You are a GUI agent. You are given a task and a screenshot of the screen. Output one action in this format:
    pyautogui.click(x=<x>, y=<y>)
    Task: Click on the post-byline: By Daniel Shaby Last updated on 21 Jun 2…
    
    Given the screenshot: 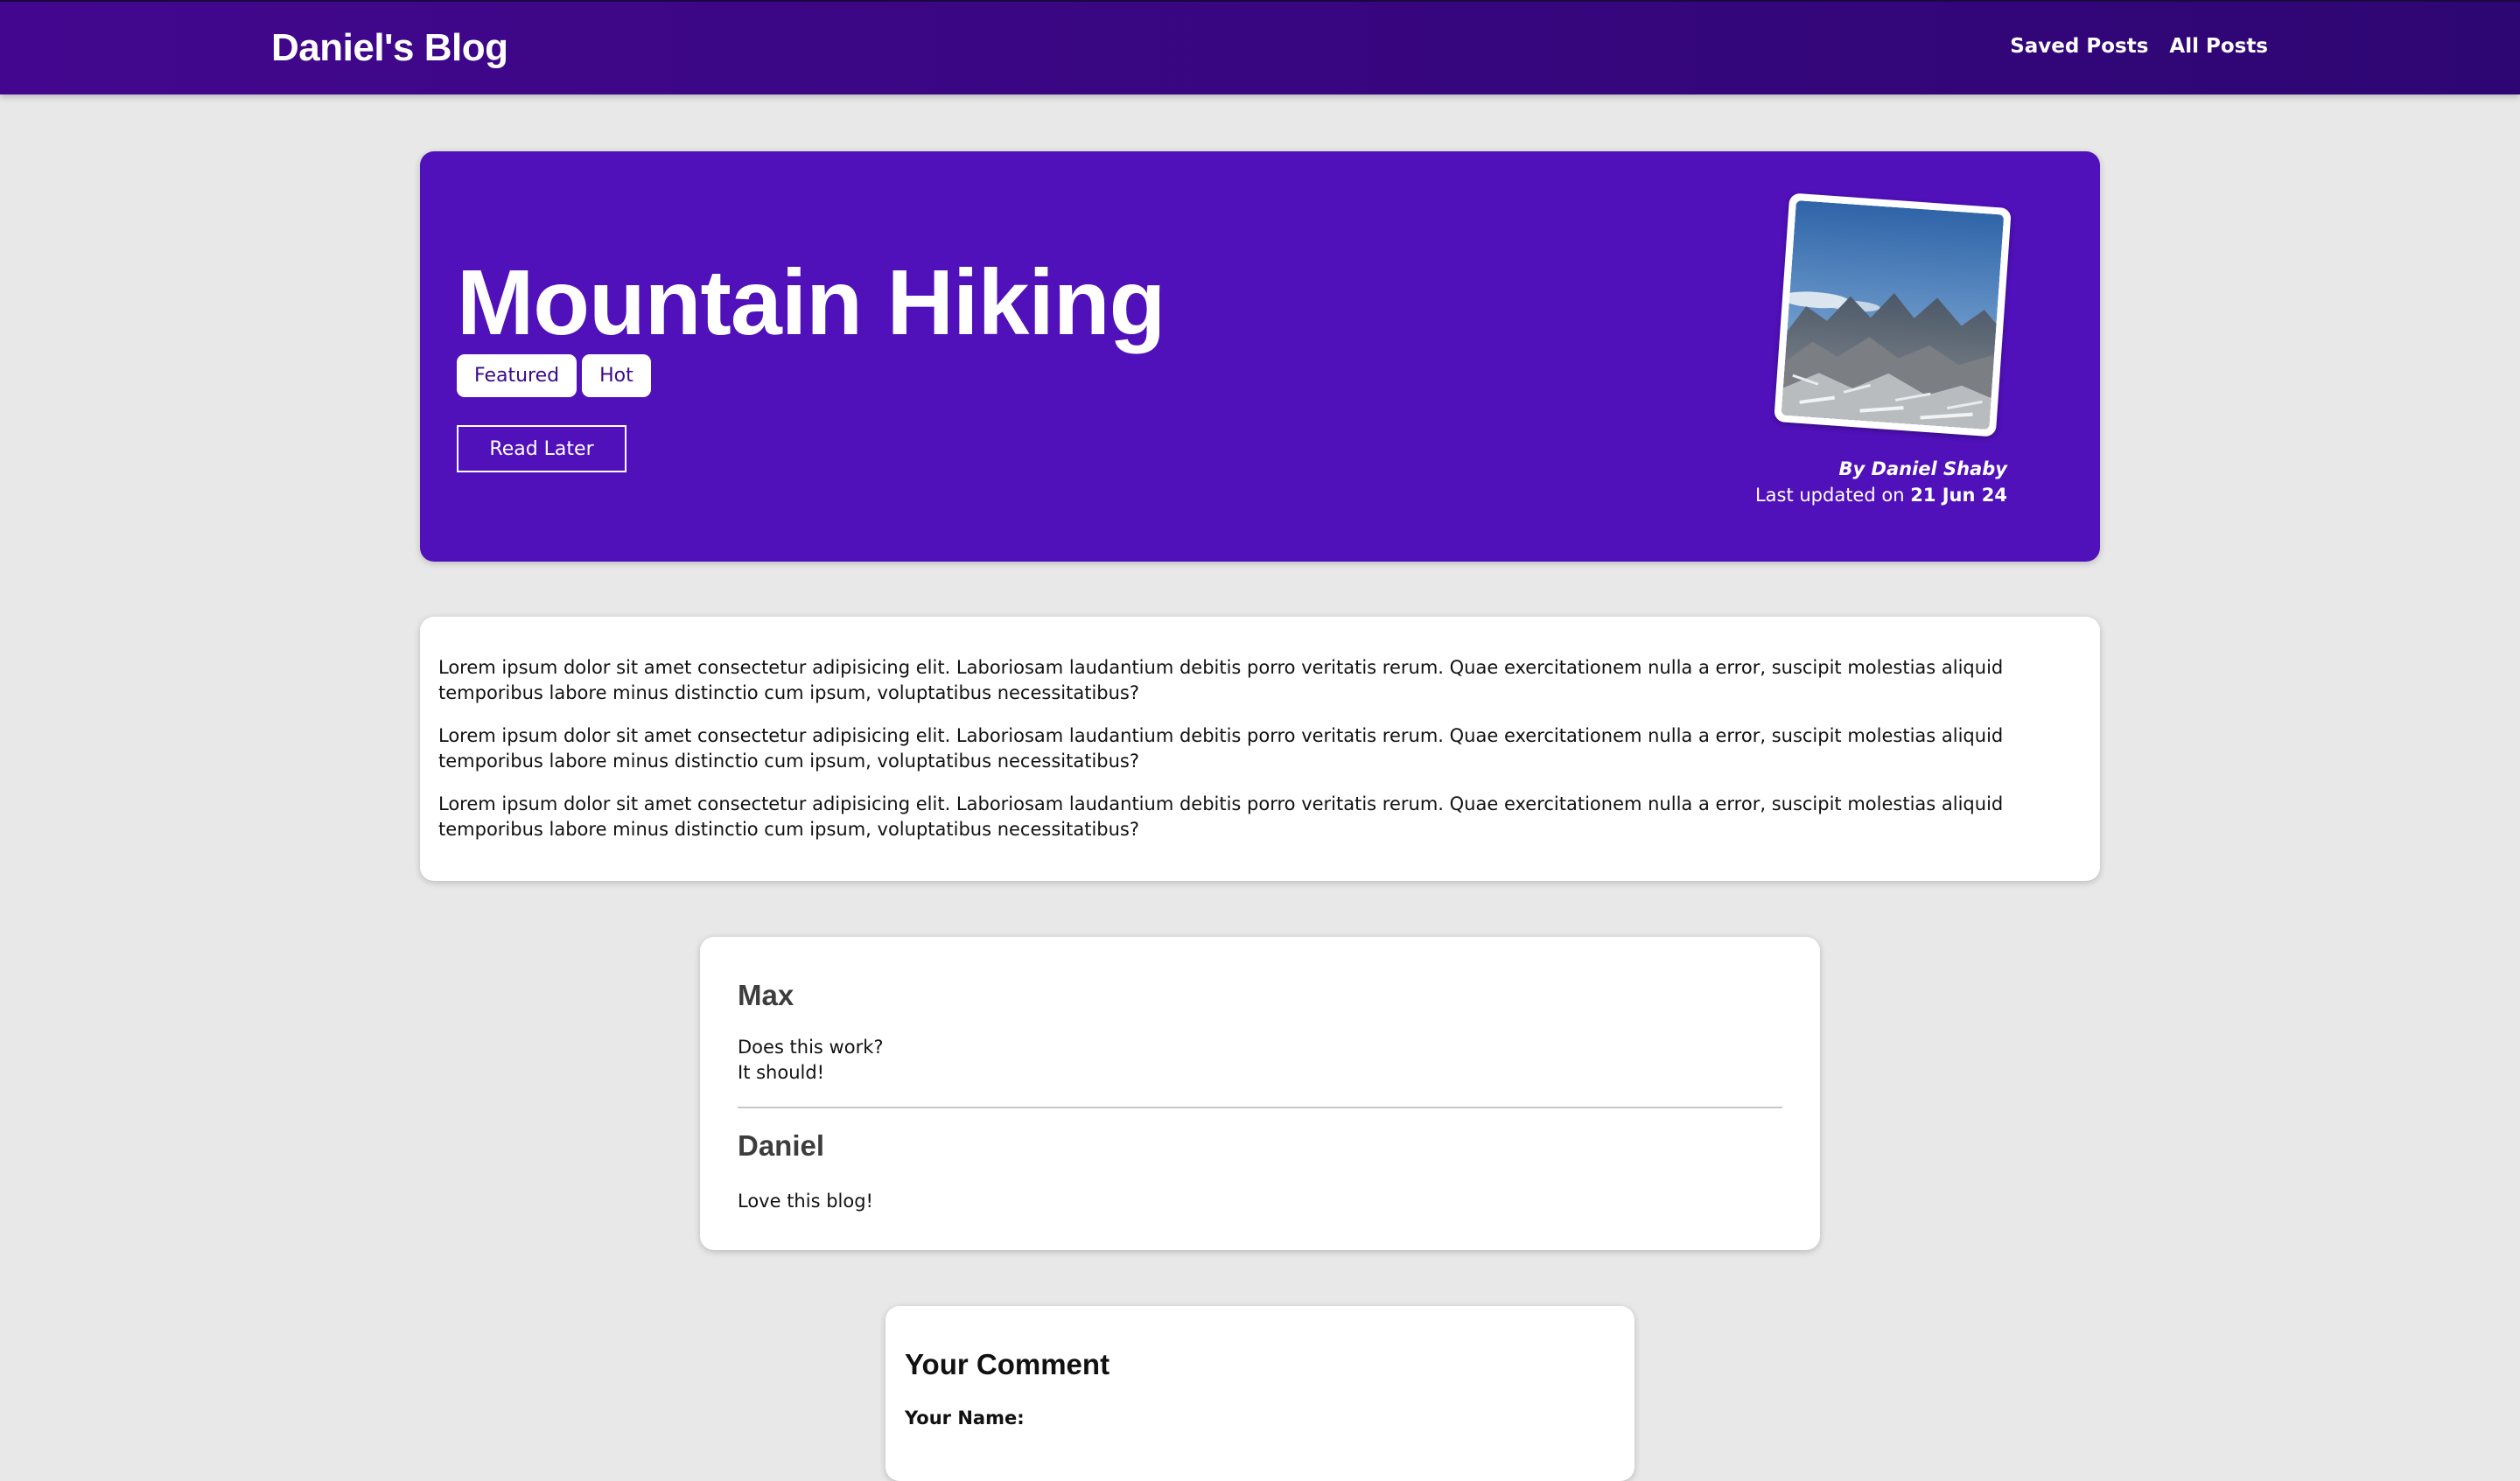 What is the action you would take?
    pyautogui.click(x=1881, y=482)
    